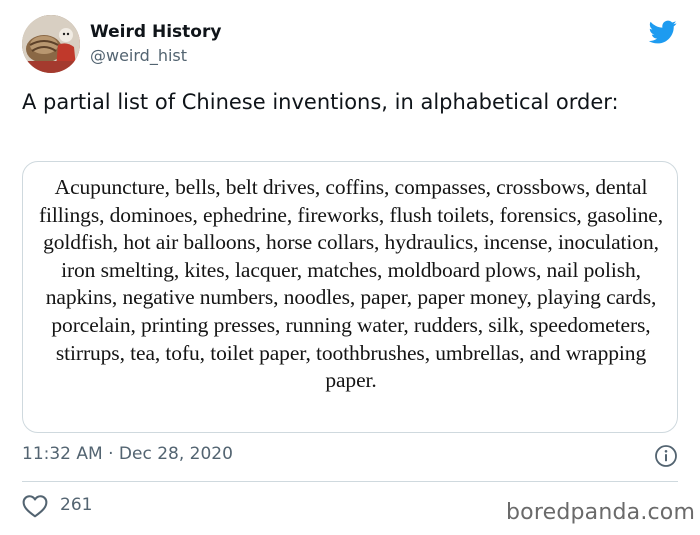 This screenshot has height=535, width=700. I want to click on boredpanda-watermark: boredpanda.com, so click(601, 512).